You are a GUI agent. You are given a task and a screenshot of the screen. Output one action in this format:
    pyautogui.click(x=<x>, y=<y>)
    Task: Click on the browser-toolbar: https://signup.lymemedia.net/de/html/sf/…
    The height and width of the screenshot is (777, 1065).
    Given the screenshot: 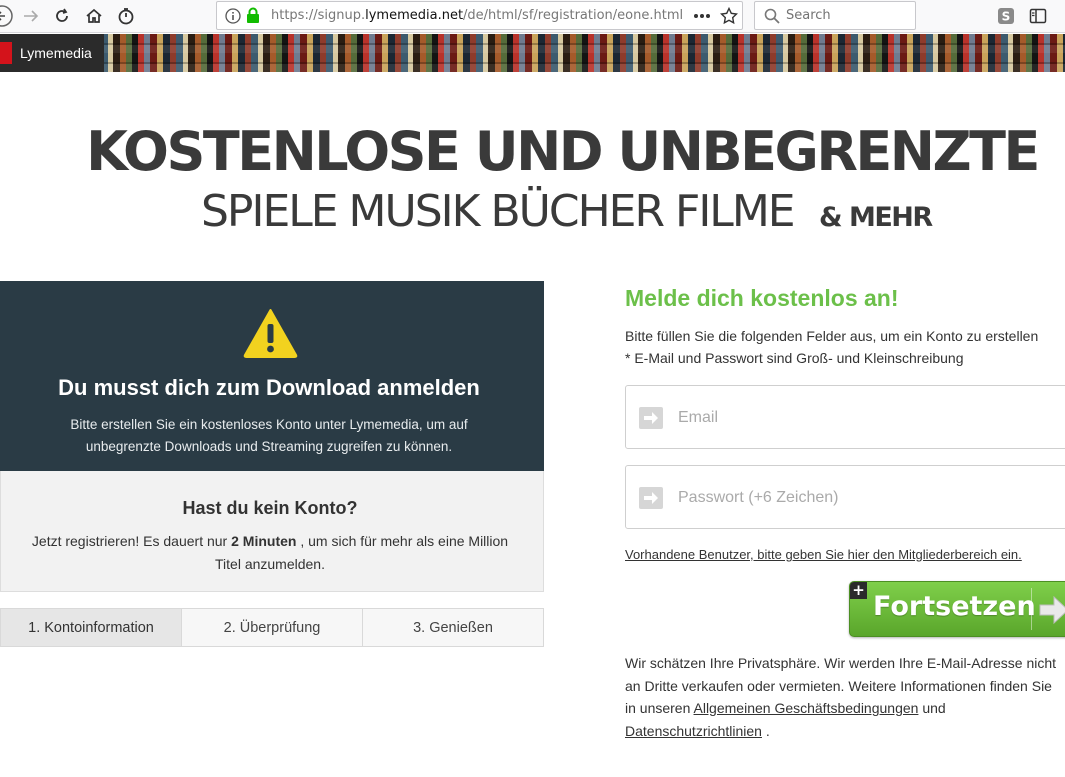 What is the action you would take?
    pyautogui.click(x=532, y=16)
    